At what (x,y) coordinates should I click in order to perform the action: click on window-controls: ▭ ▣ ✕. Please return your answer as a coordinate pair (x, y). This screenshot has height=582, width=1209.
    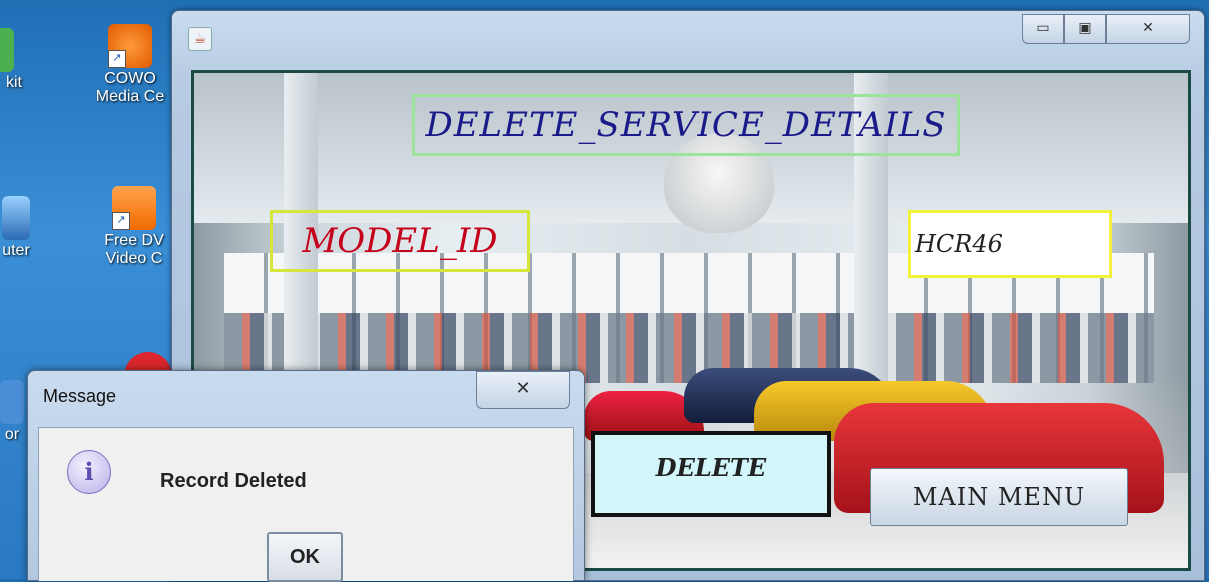
    Looking at the image, I should click on (1106, 29).